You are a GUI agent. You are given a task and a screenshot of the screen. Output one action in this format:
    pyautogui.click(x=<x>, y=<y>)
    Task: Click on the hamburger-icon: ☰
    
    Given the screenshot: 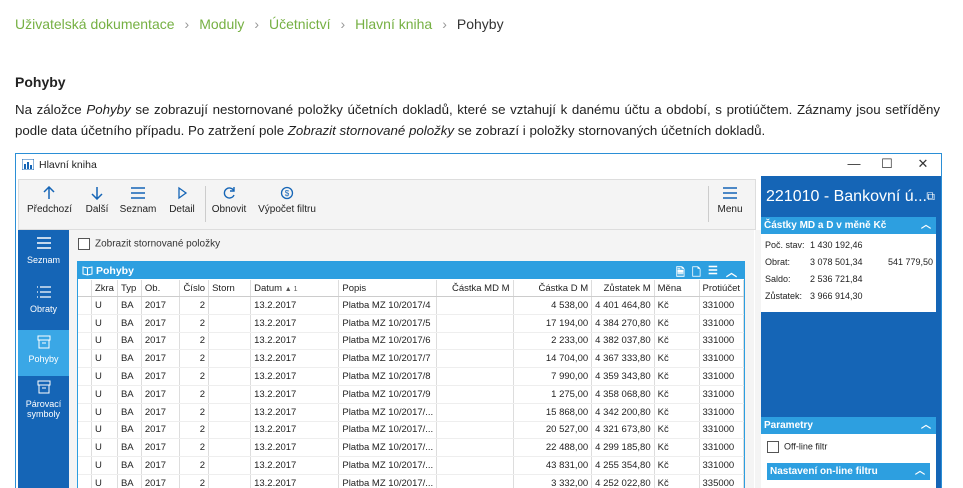 What is the action you would take?
    pyautogui.click(x=713, y=270)
    